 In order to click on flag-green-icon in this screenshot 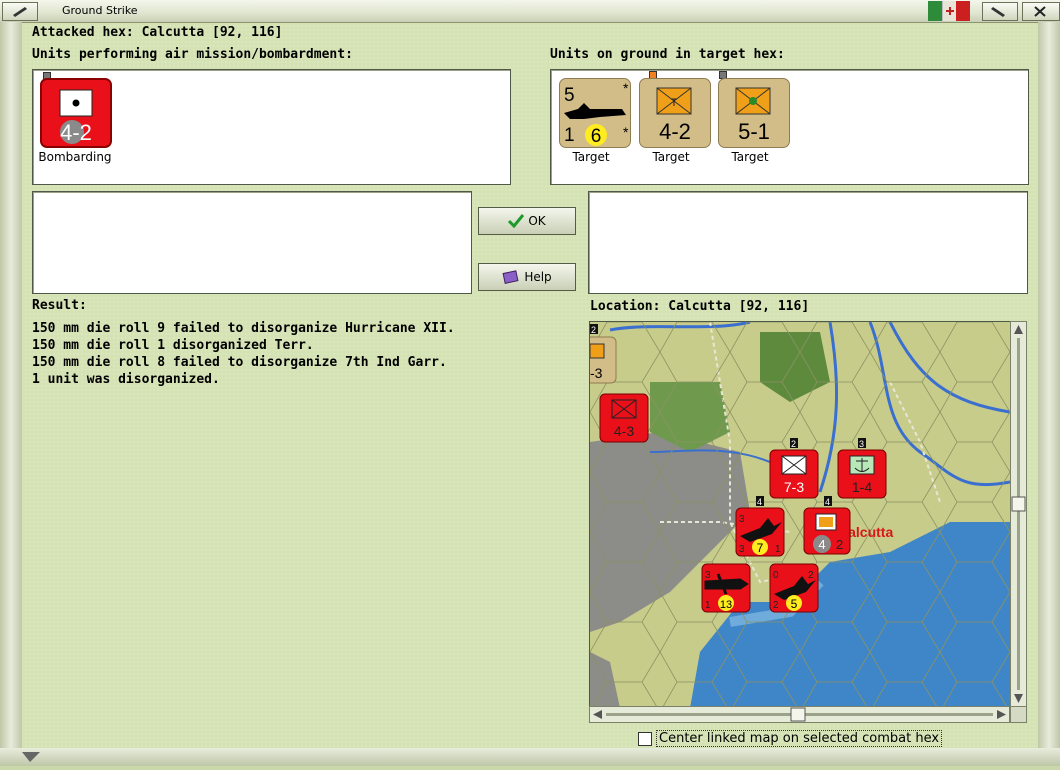, I will do `click(935, 11)`.